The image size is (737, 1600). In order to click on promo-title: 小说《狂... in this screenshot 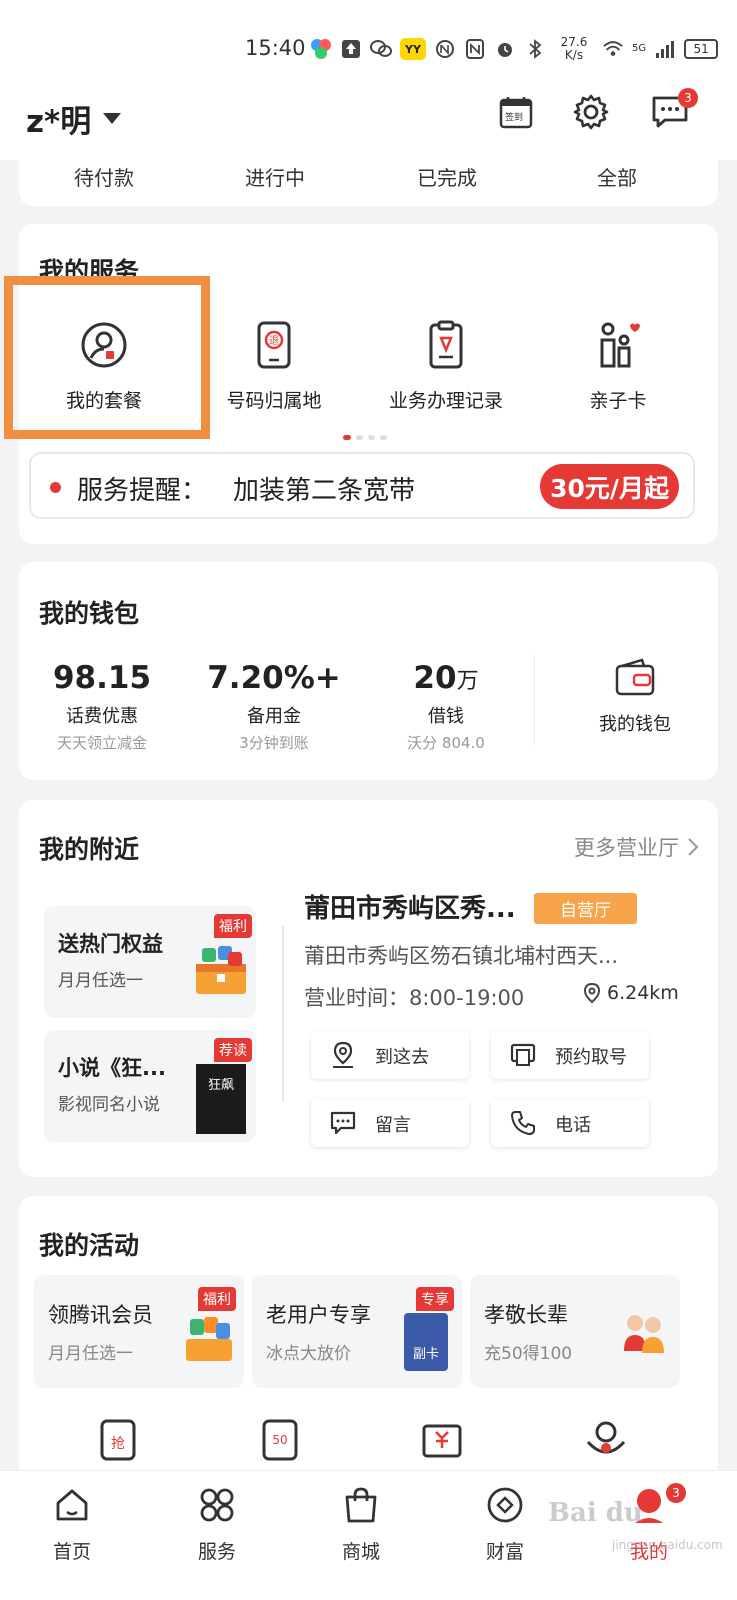, I will do `click(112, 1068)`.